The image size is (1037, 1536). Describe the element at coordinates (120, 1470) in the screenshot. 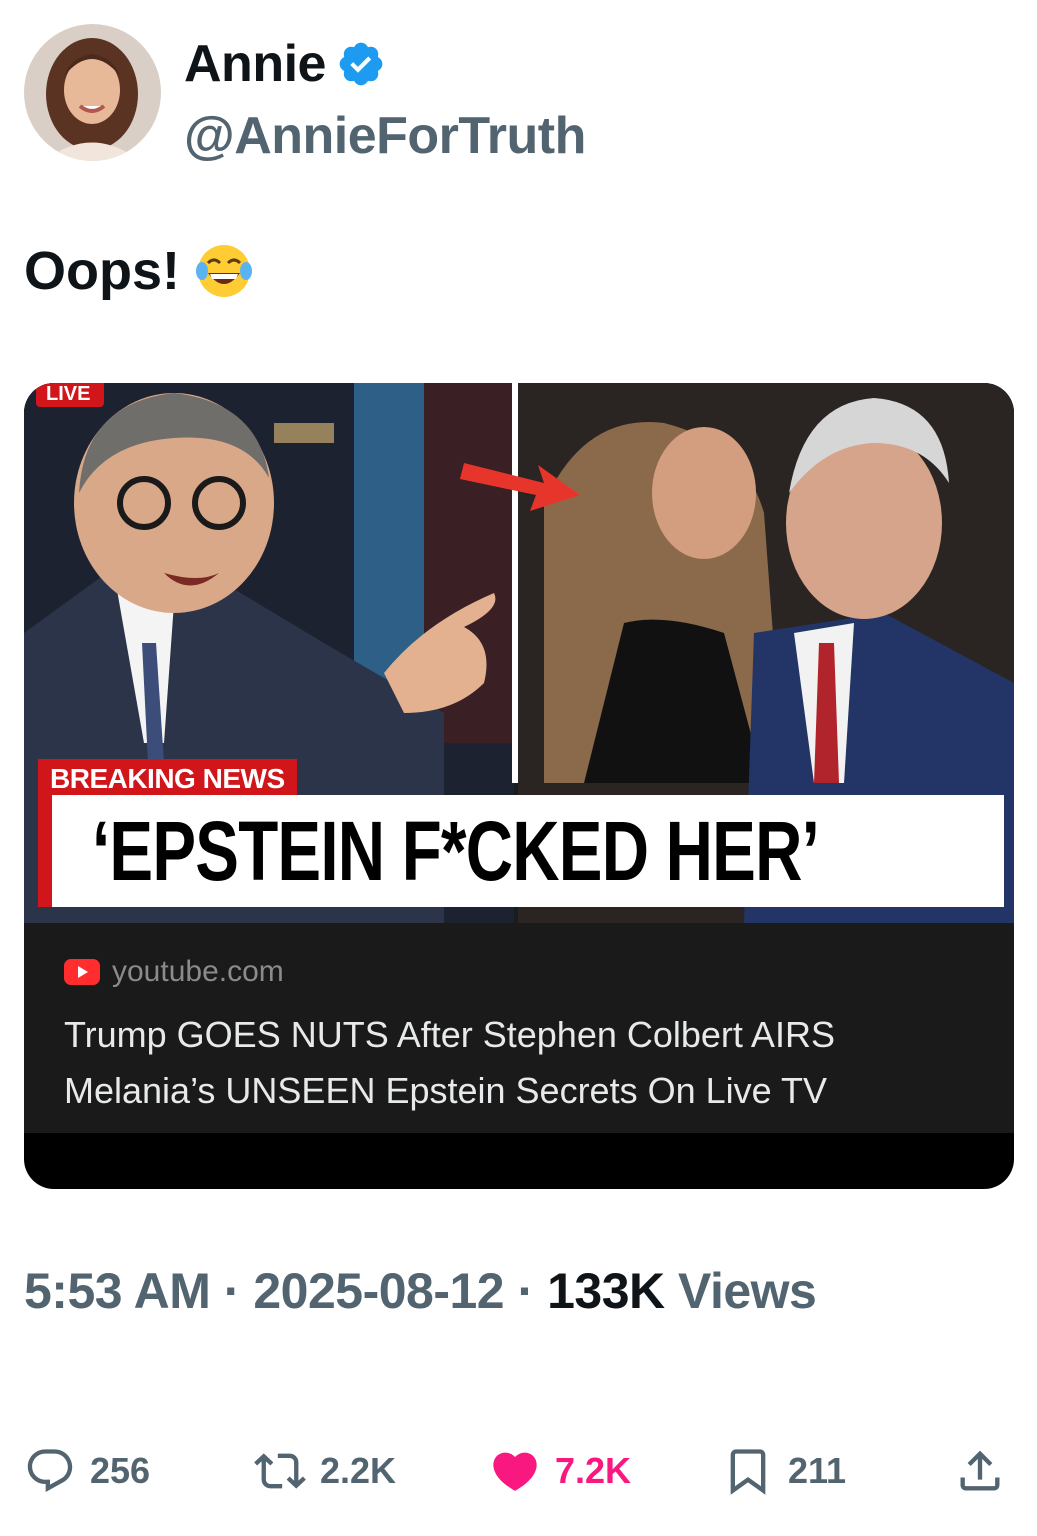

I see `reply-count: 256` at that location.